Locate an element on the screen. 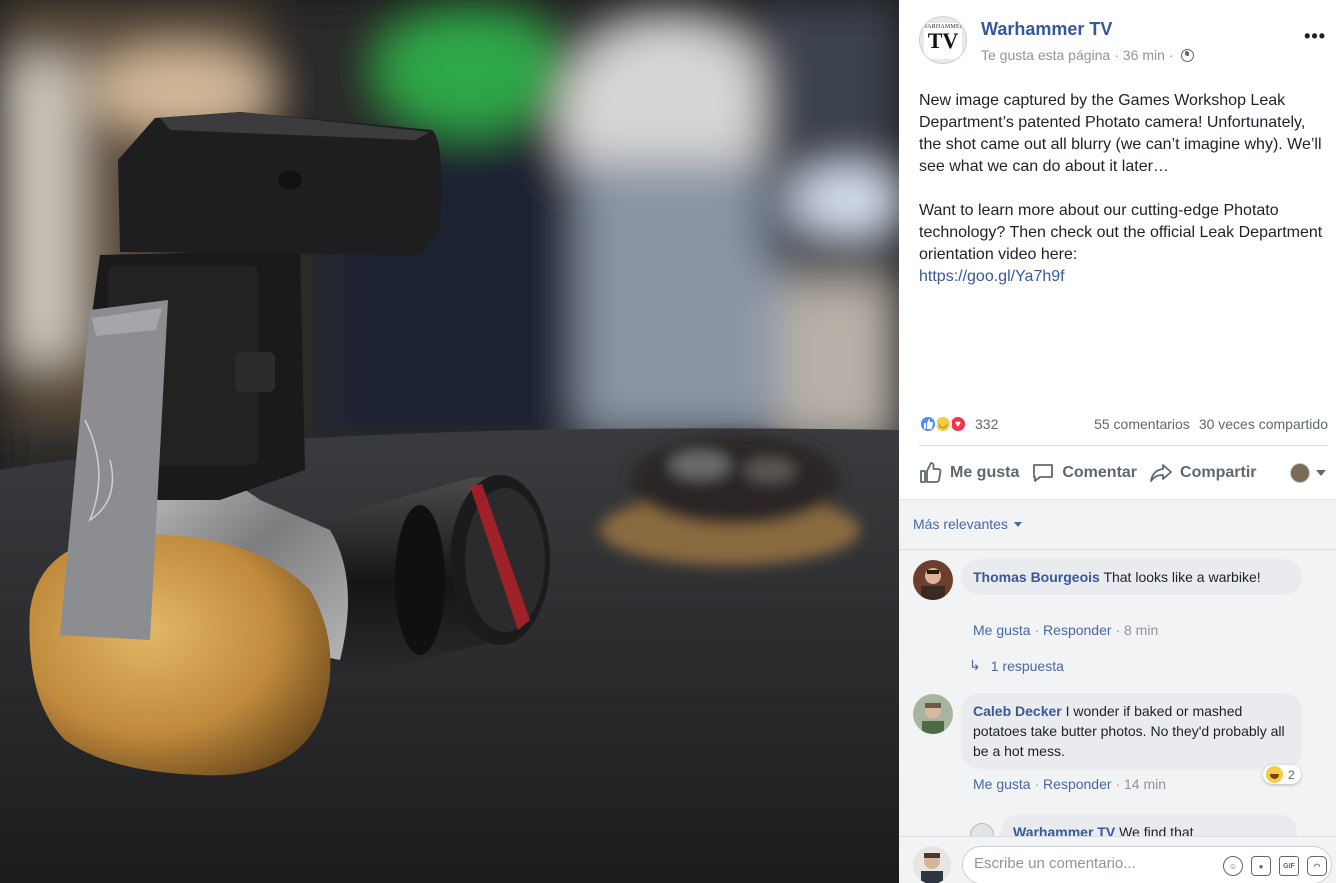  comment-reaction-badge: 2 is located at coordinates (1282, 774).